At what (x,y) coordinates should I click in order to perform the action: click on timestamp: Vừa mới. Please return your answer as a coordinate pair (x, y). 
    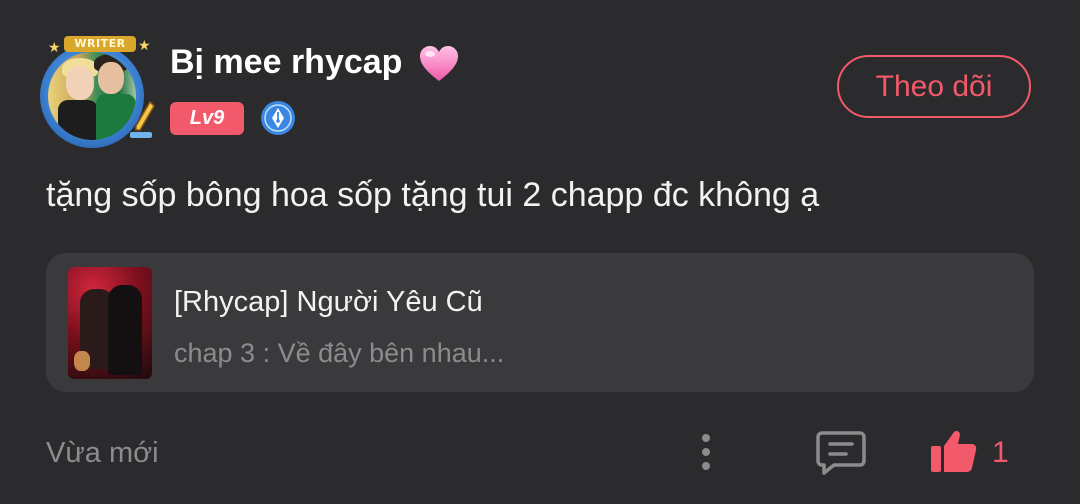
    Looking at the image, I should click on (102, 453).